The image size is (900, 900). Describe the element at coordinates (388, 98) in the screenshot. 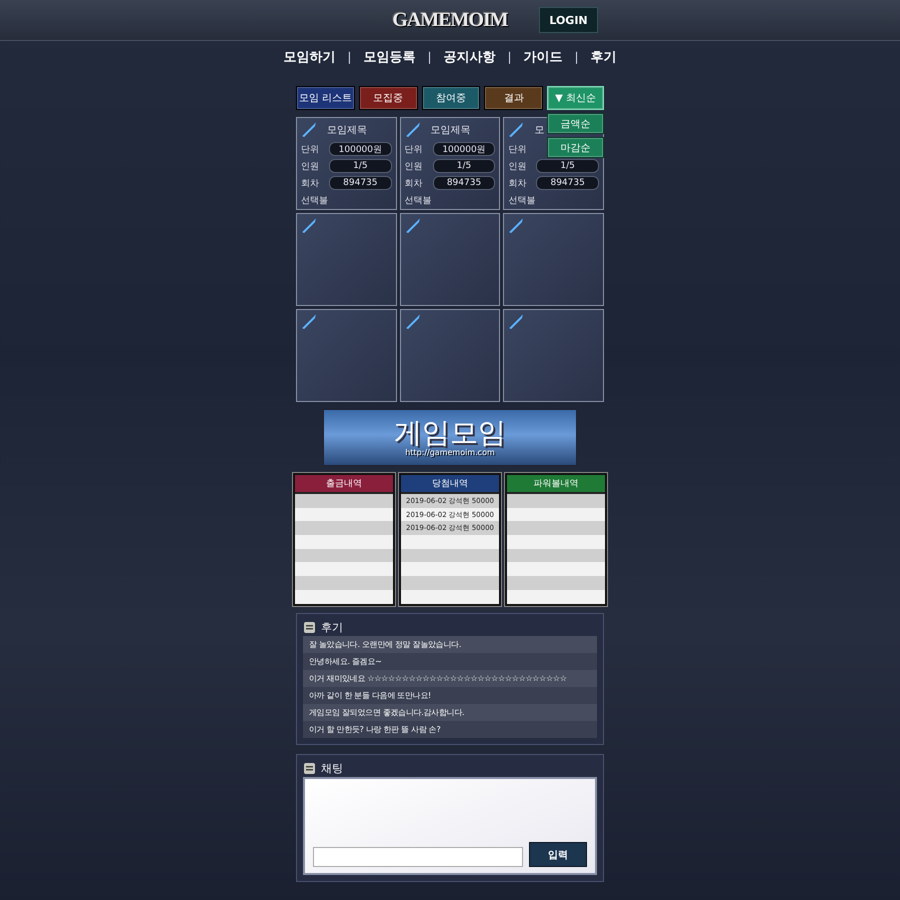

I see `filter-button: 모집중` at that location.